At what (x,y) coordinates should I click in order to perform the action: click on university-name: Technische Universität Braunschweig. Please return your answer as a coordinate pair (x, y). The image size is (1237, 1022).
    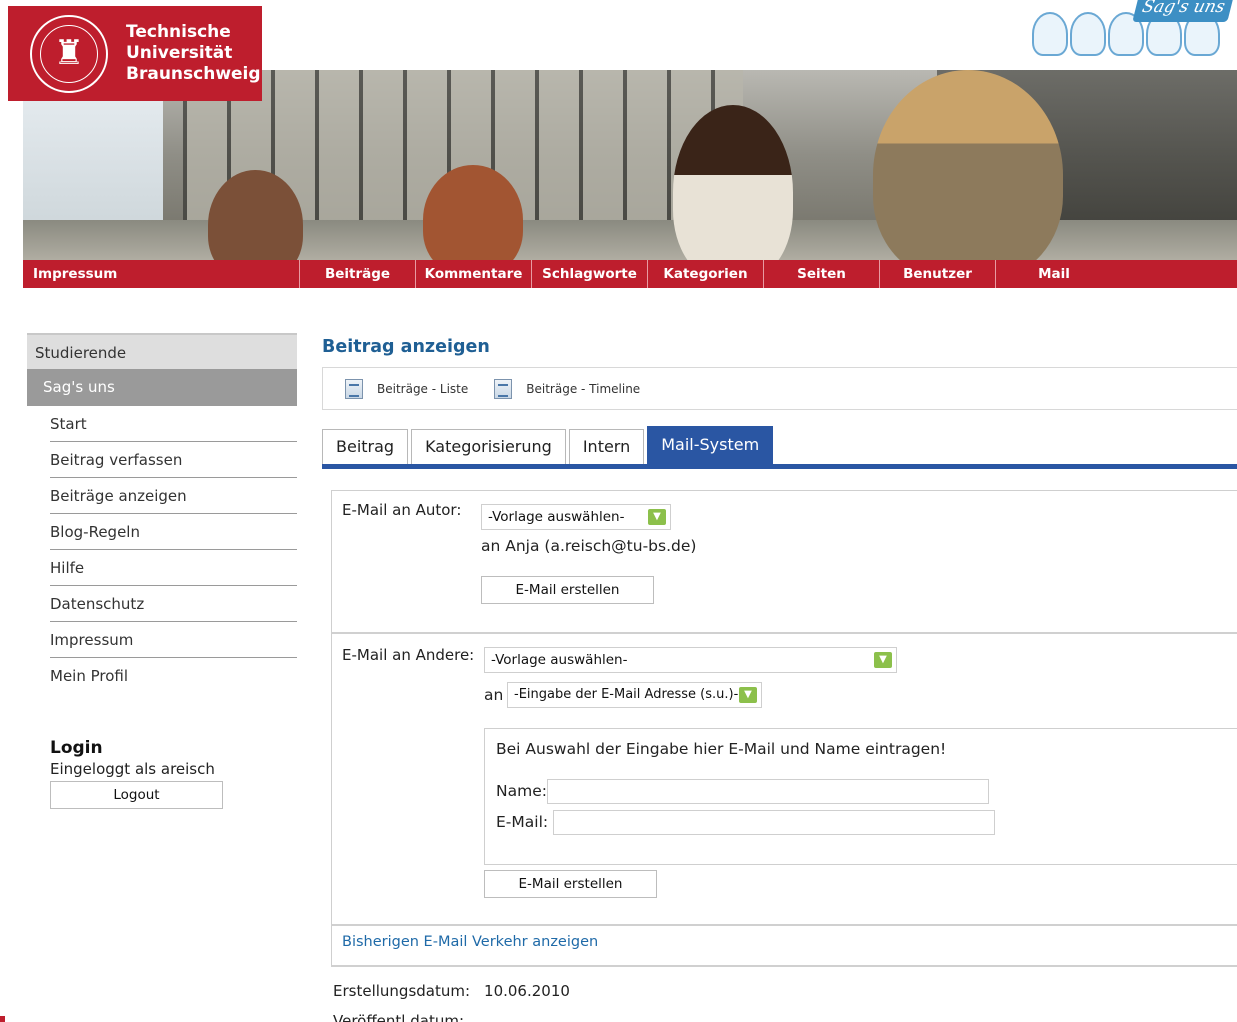
    Looking at the image, I should click on (193, 53).